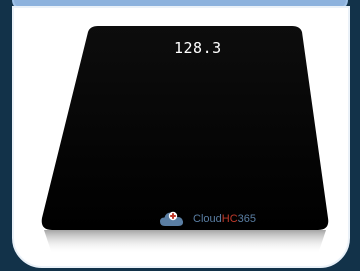  What do you see at coordinates (198, 48) in the screenshot?
I see `scale-digital-display: 128.3` at bounding box center [198, 48].